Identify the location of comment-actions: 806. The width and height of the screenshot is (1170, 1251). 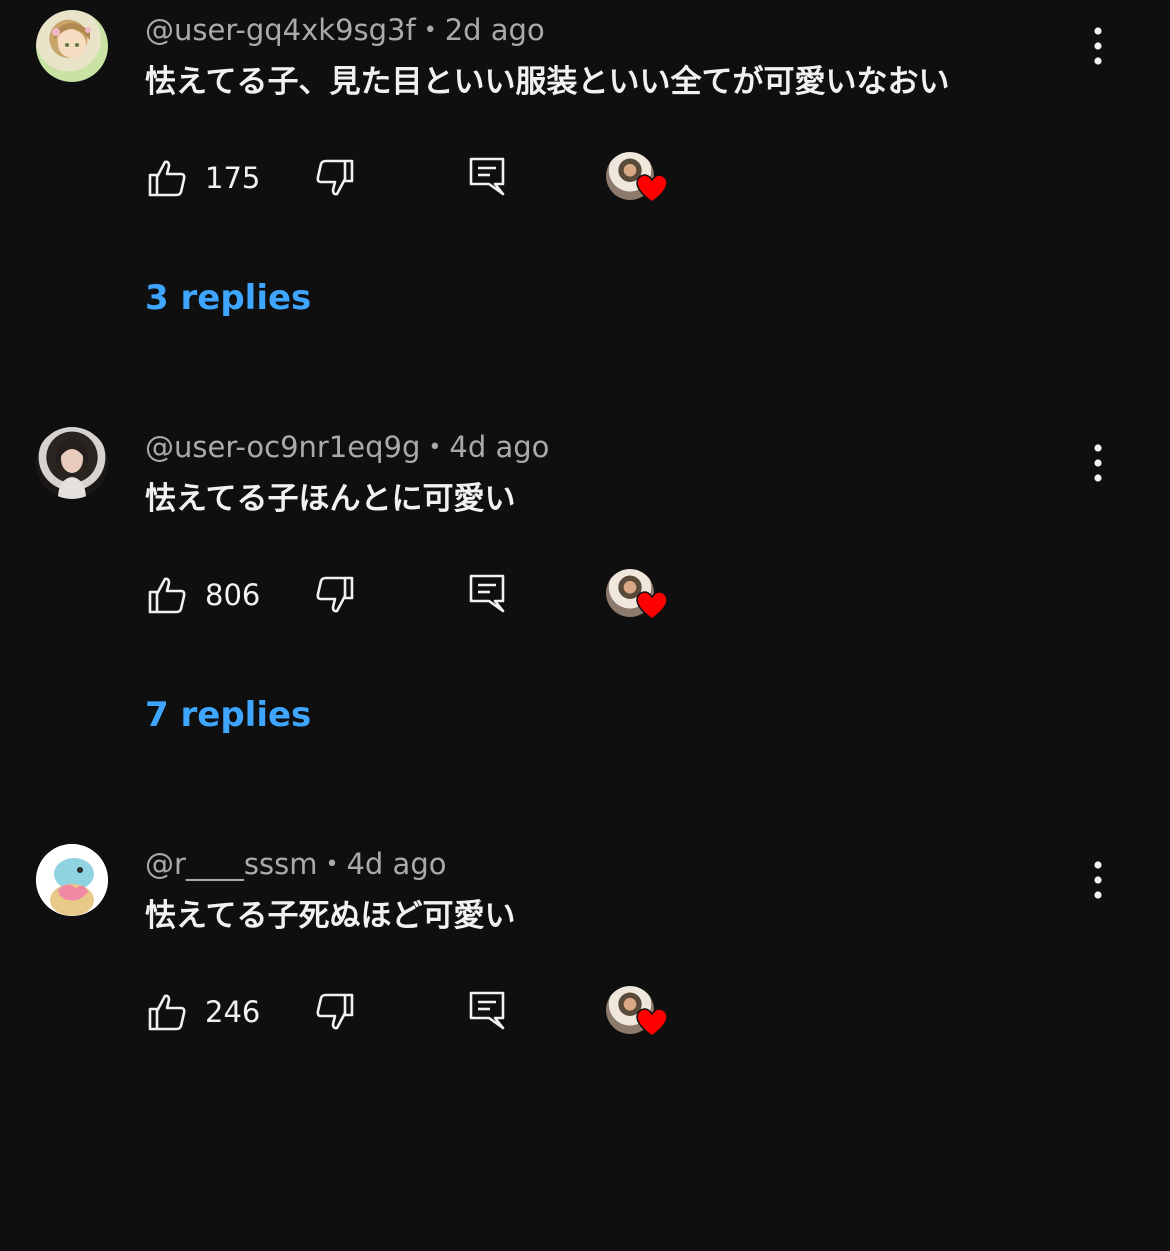
(445, 595).